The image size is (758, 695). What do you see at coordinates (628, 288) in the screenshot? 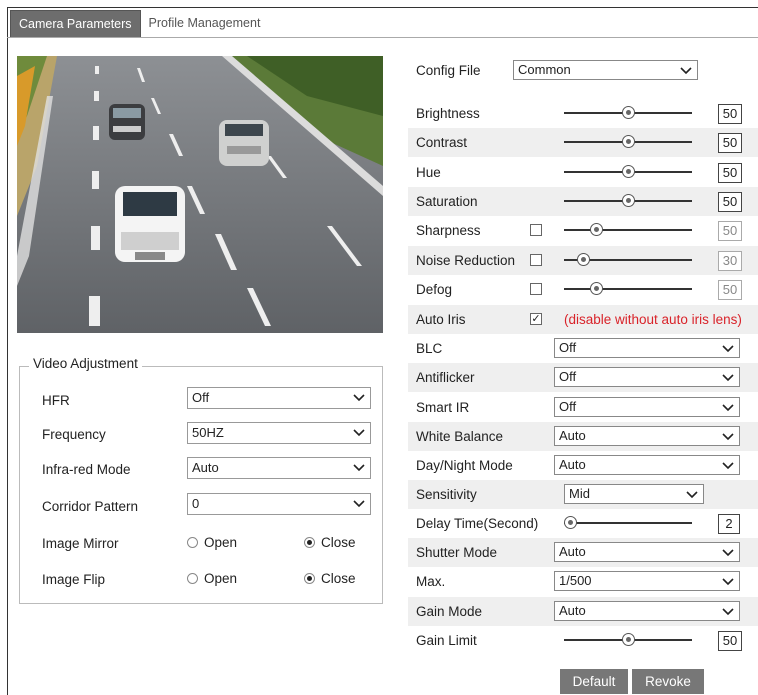
I see `defog-track` at bounding box center [628, 288].